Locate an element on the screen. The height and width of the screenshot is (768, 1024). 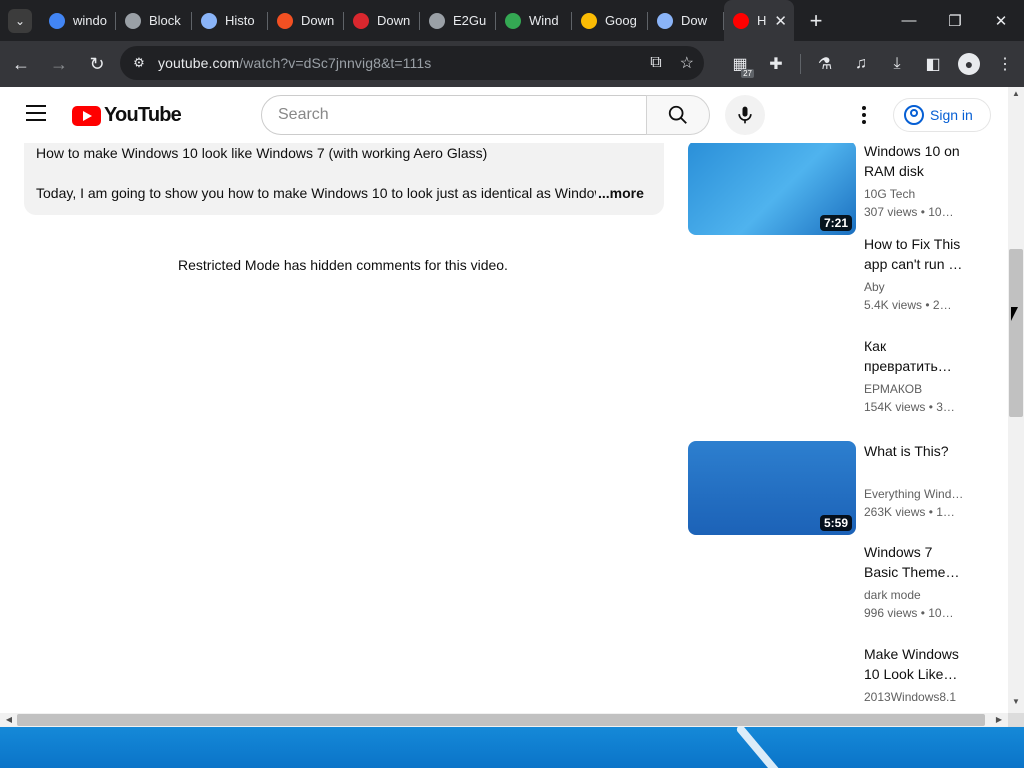
chevron-down-icon: ⌄ is located at coordinates (20, 20).